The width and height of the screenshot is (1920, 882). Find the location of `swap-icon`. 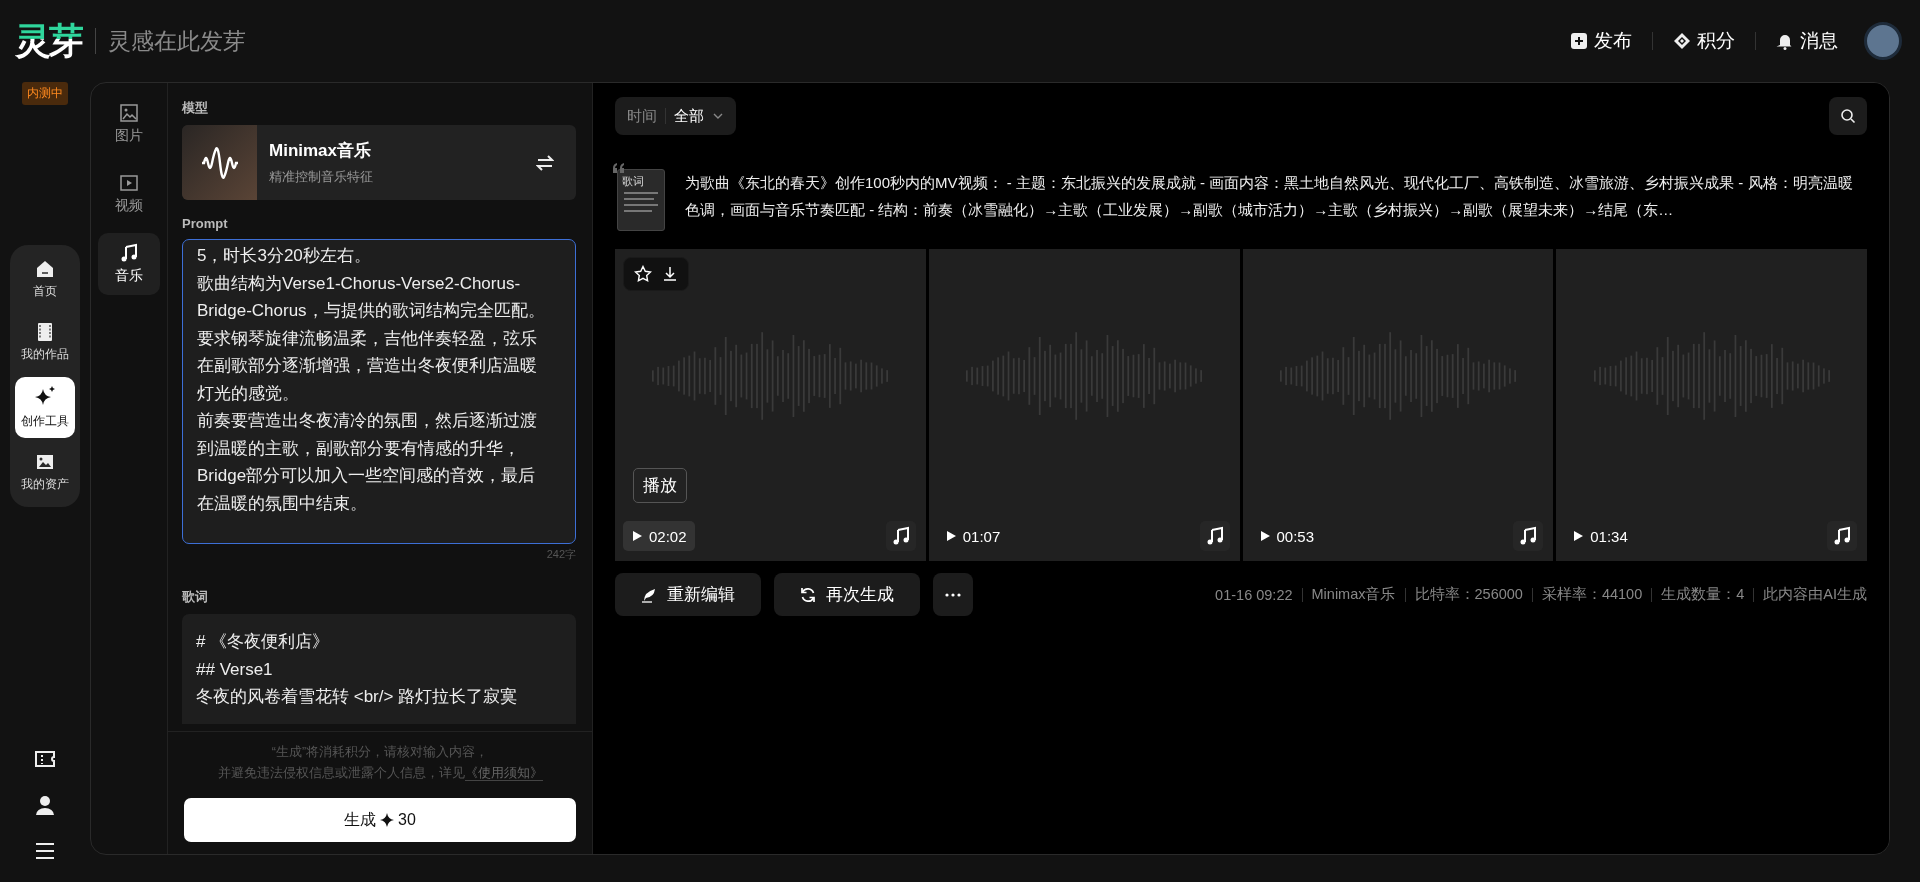

swap-icon is located at coordinates (545, 162).